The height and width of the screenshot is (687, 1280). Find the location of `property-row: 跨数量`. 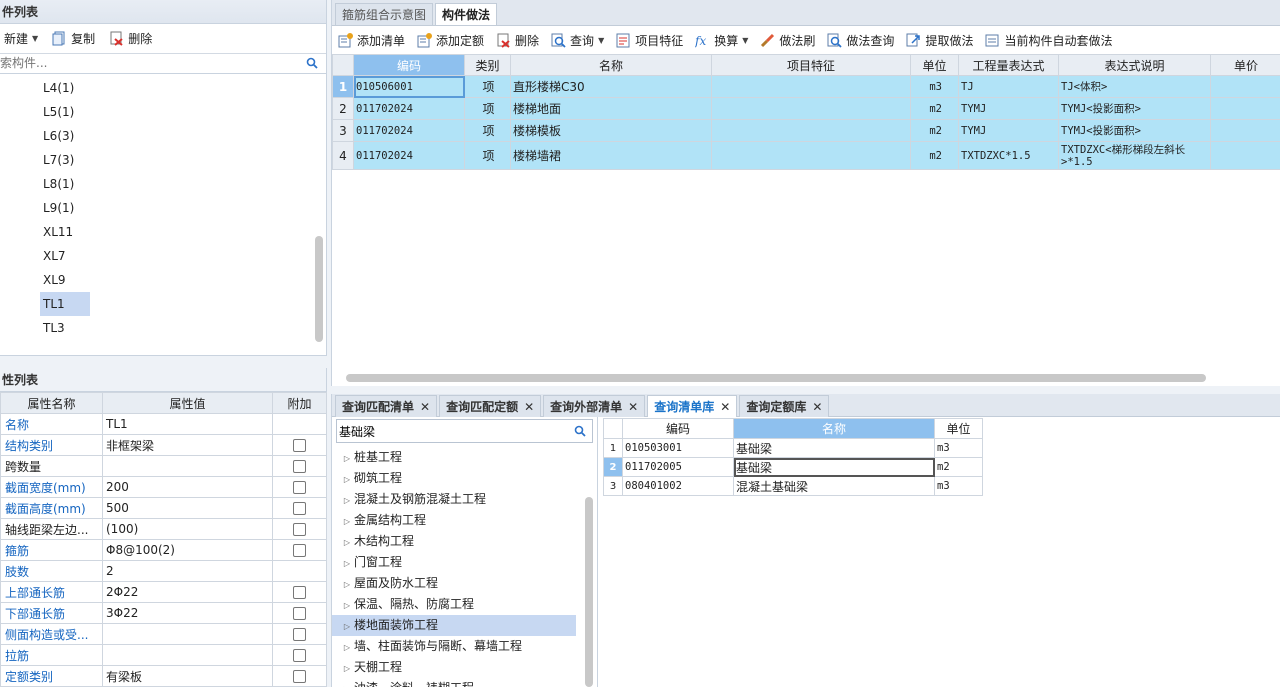

property-row: 跨数量 is located at coordinates (163, 466).